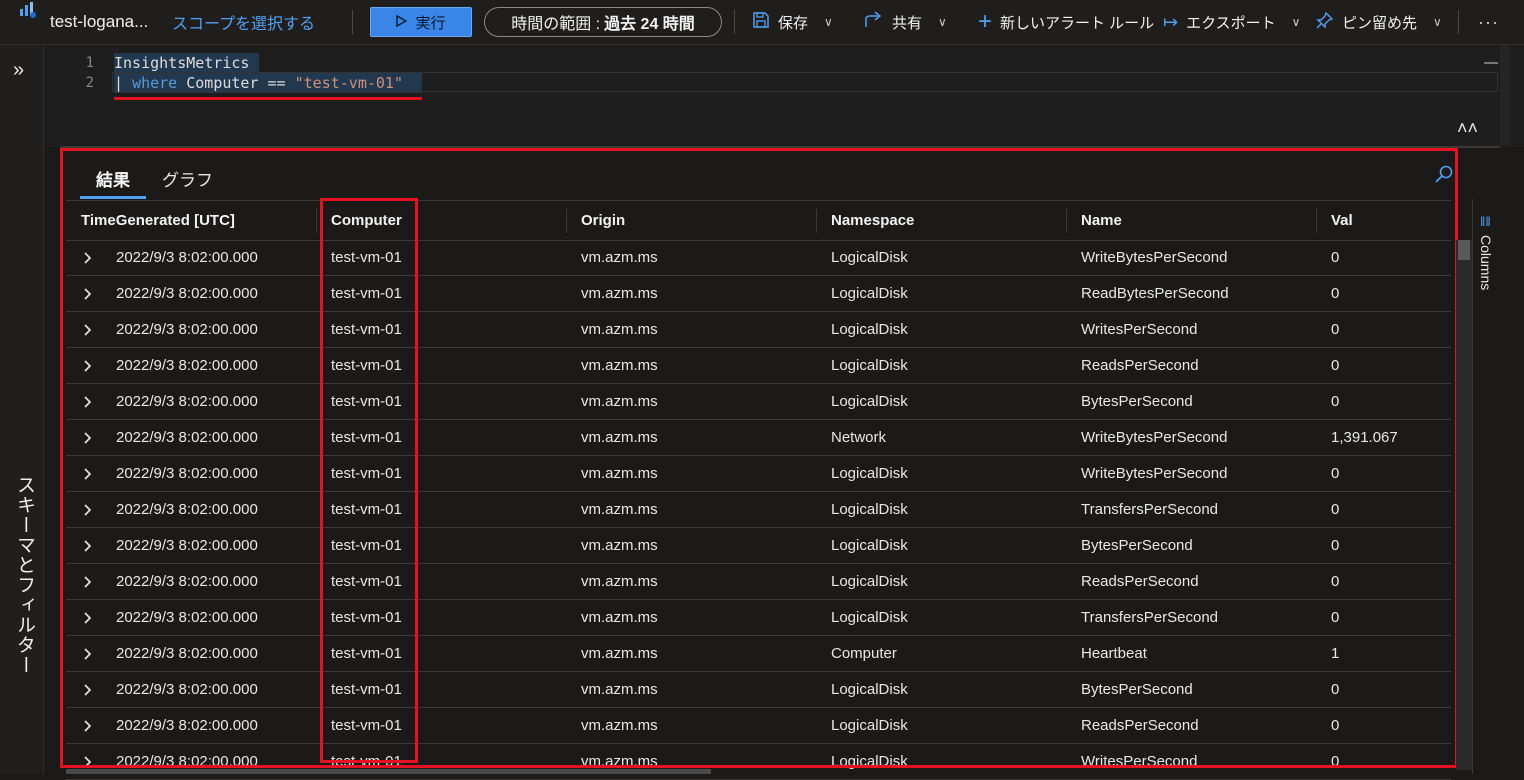  Describe the element at coordinates (1140, 365) in the screenshot. I see `cell-name: ReadsPerSecond` at that location.